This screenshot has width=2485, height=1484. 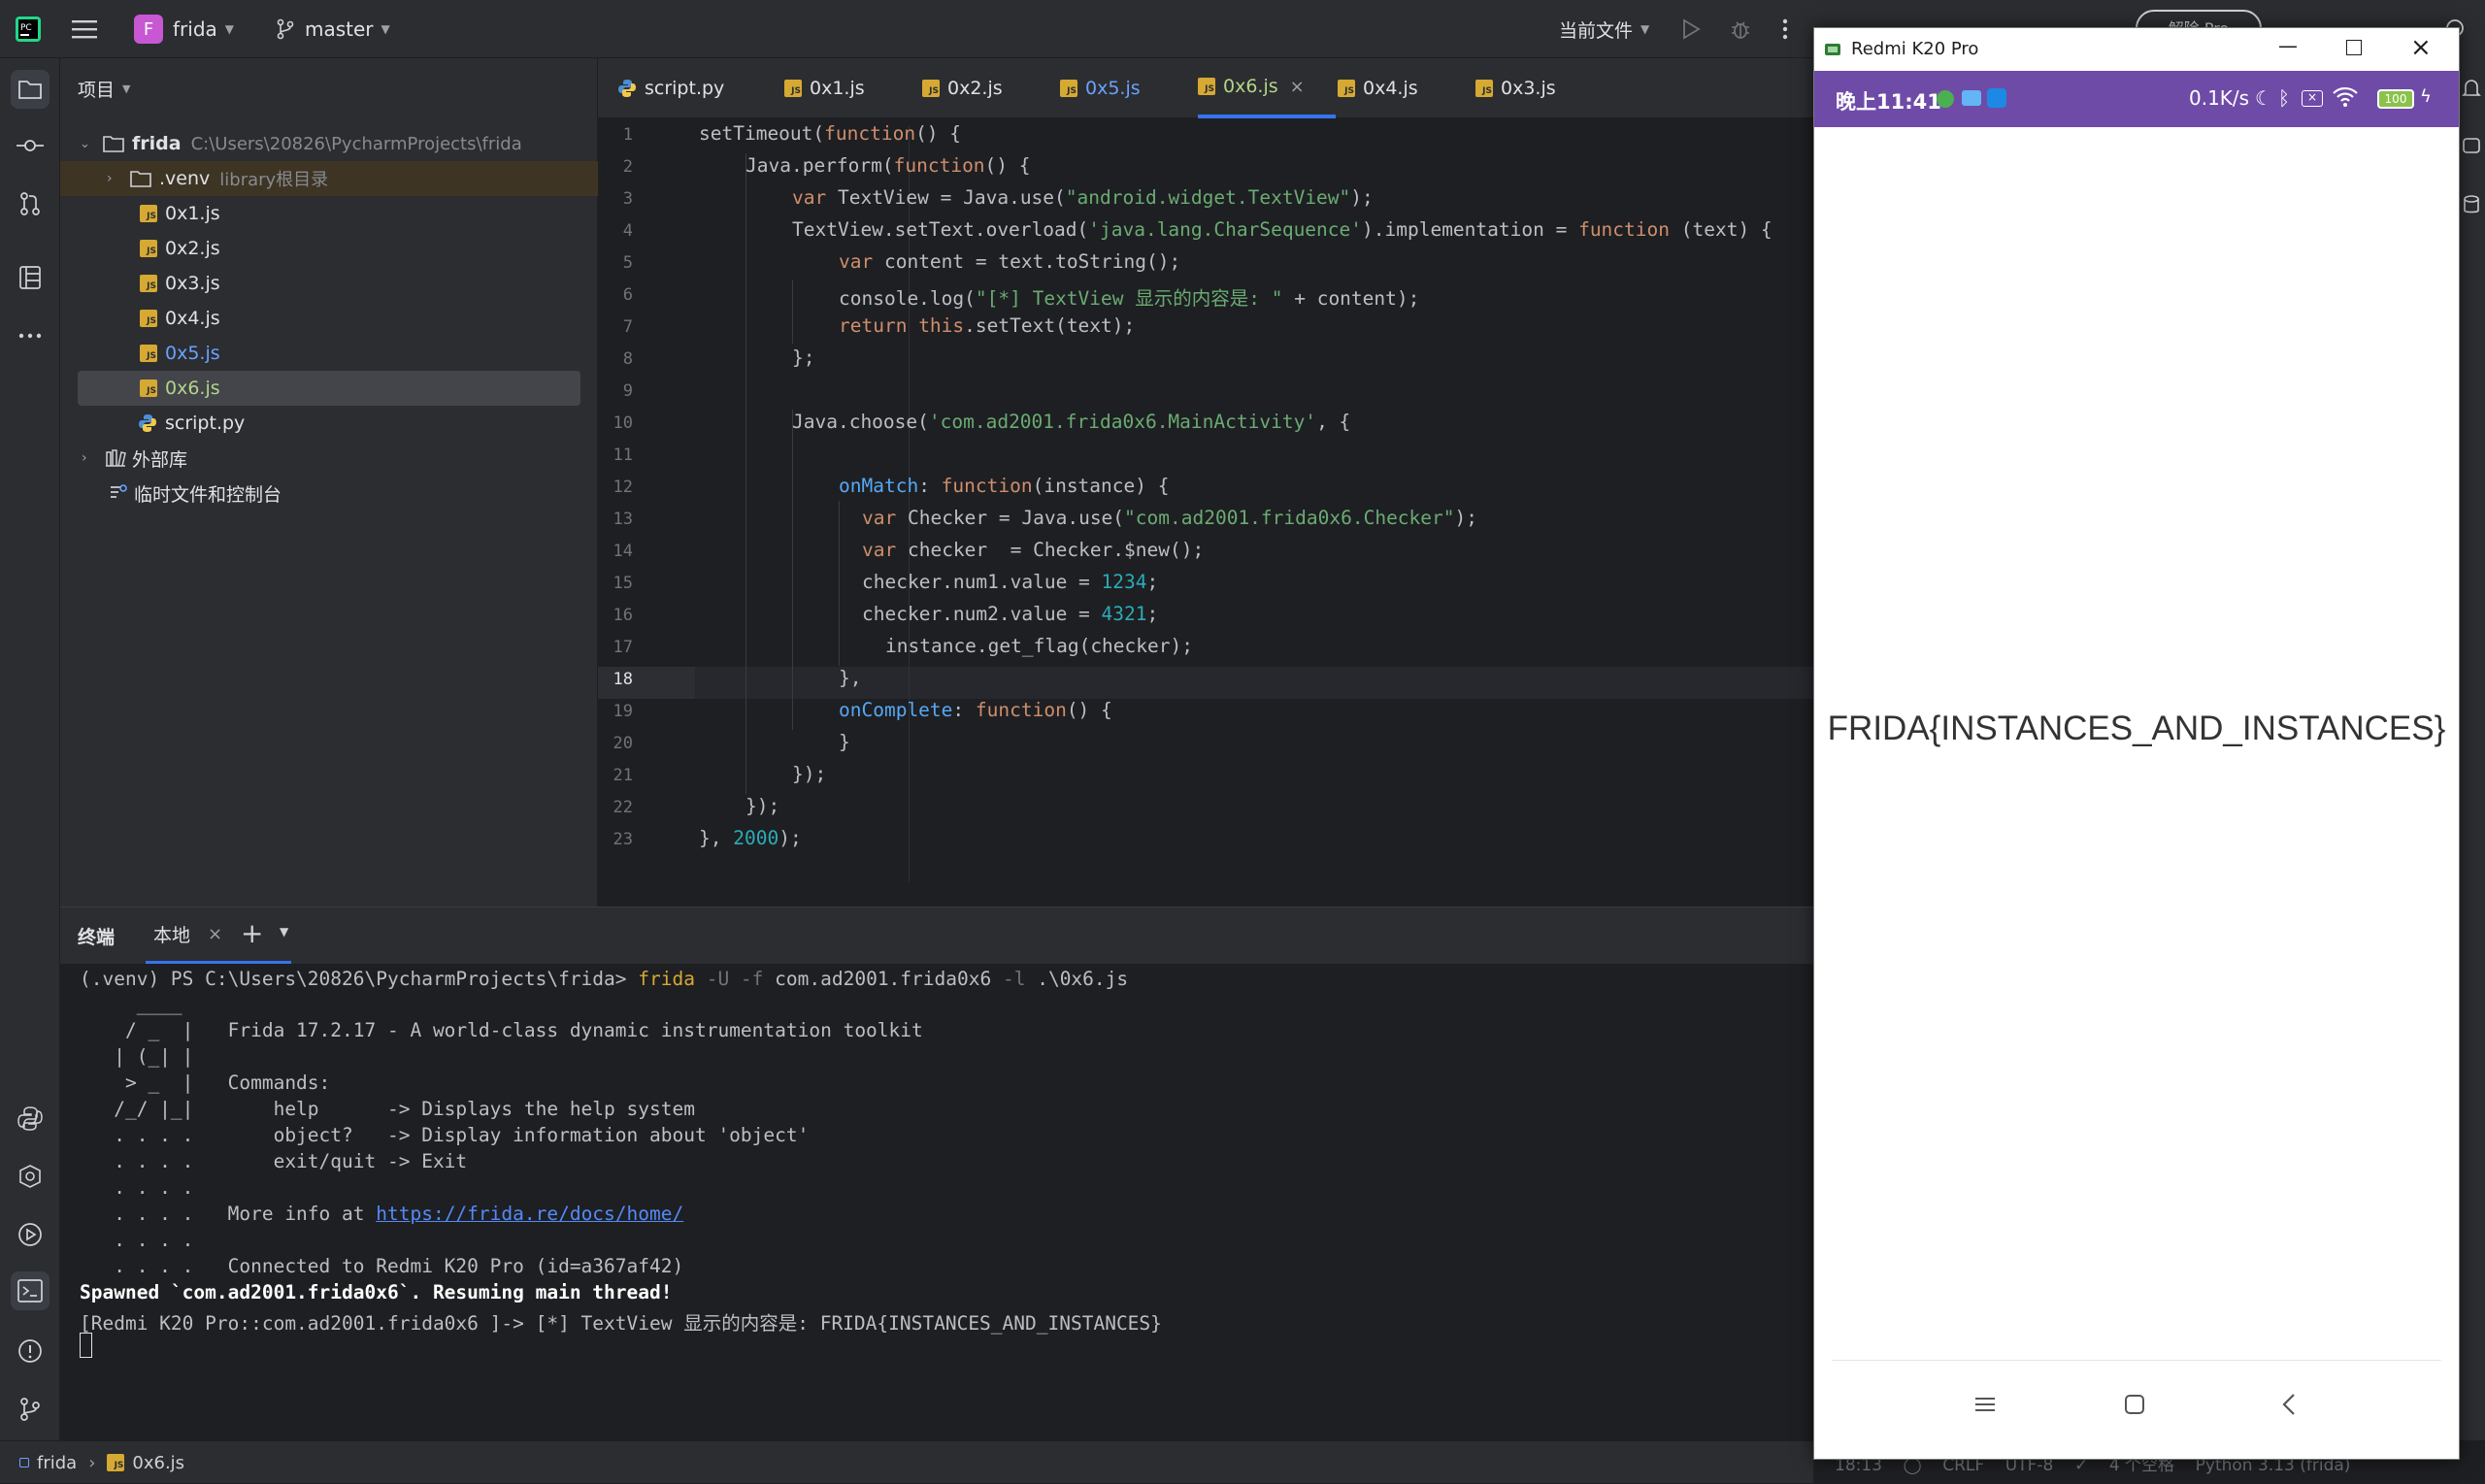 I want to click on svg-text: PC, so click(x=26, y=28).